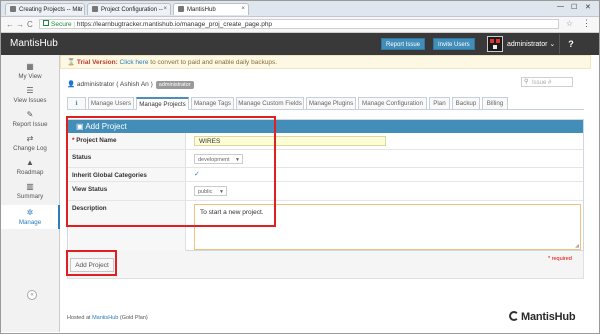 The width and height of the screenshot is (600, 334). Describe the element at coordinates (133, 318) in the screenshot. I see `footer-suffix: (Gold Plan)` at that location.